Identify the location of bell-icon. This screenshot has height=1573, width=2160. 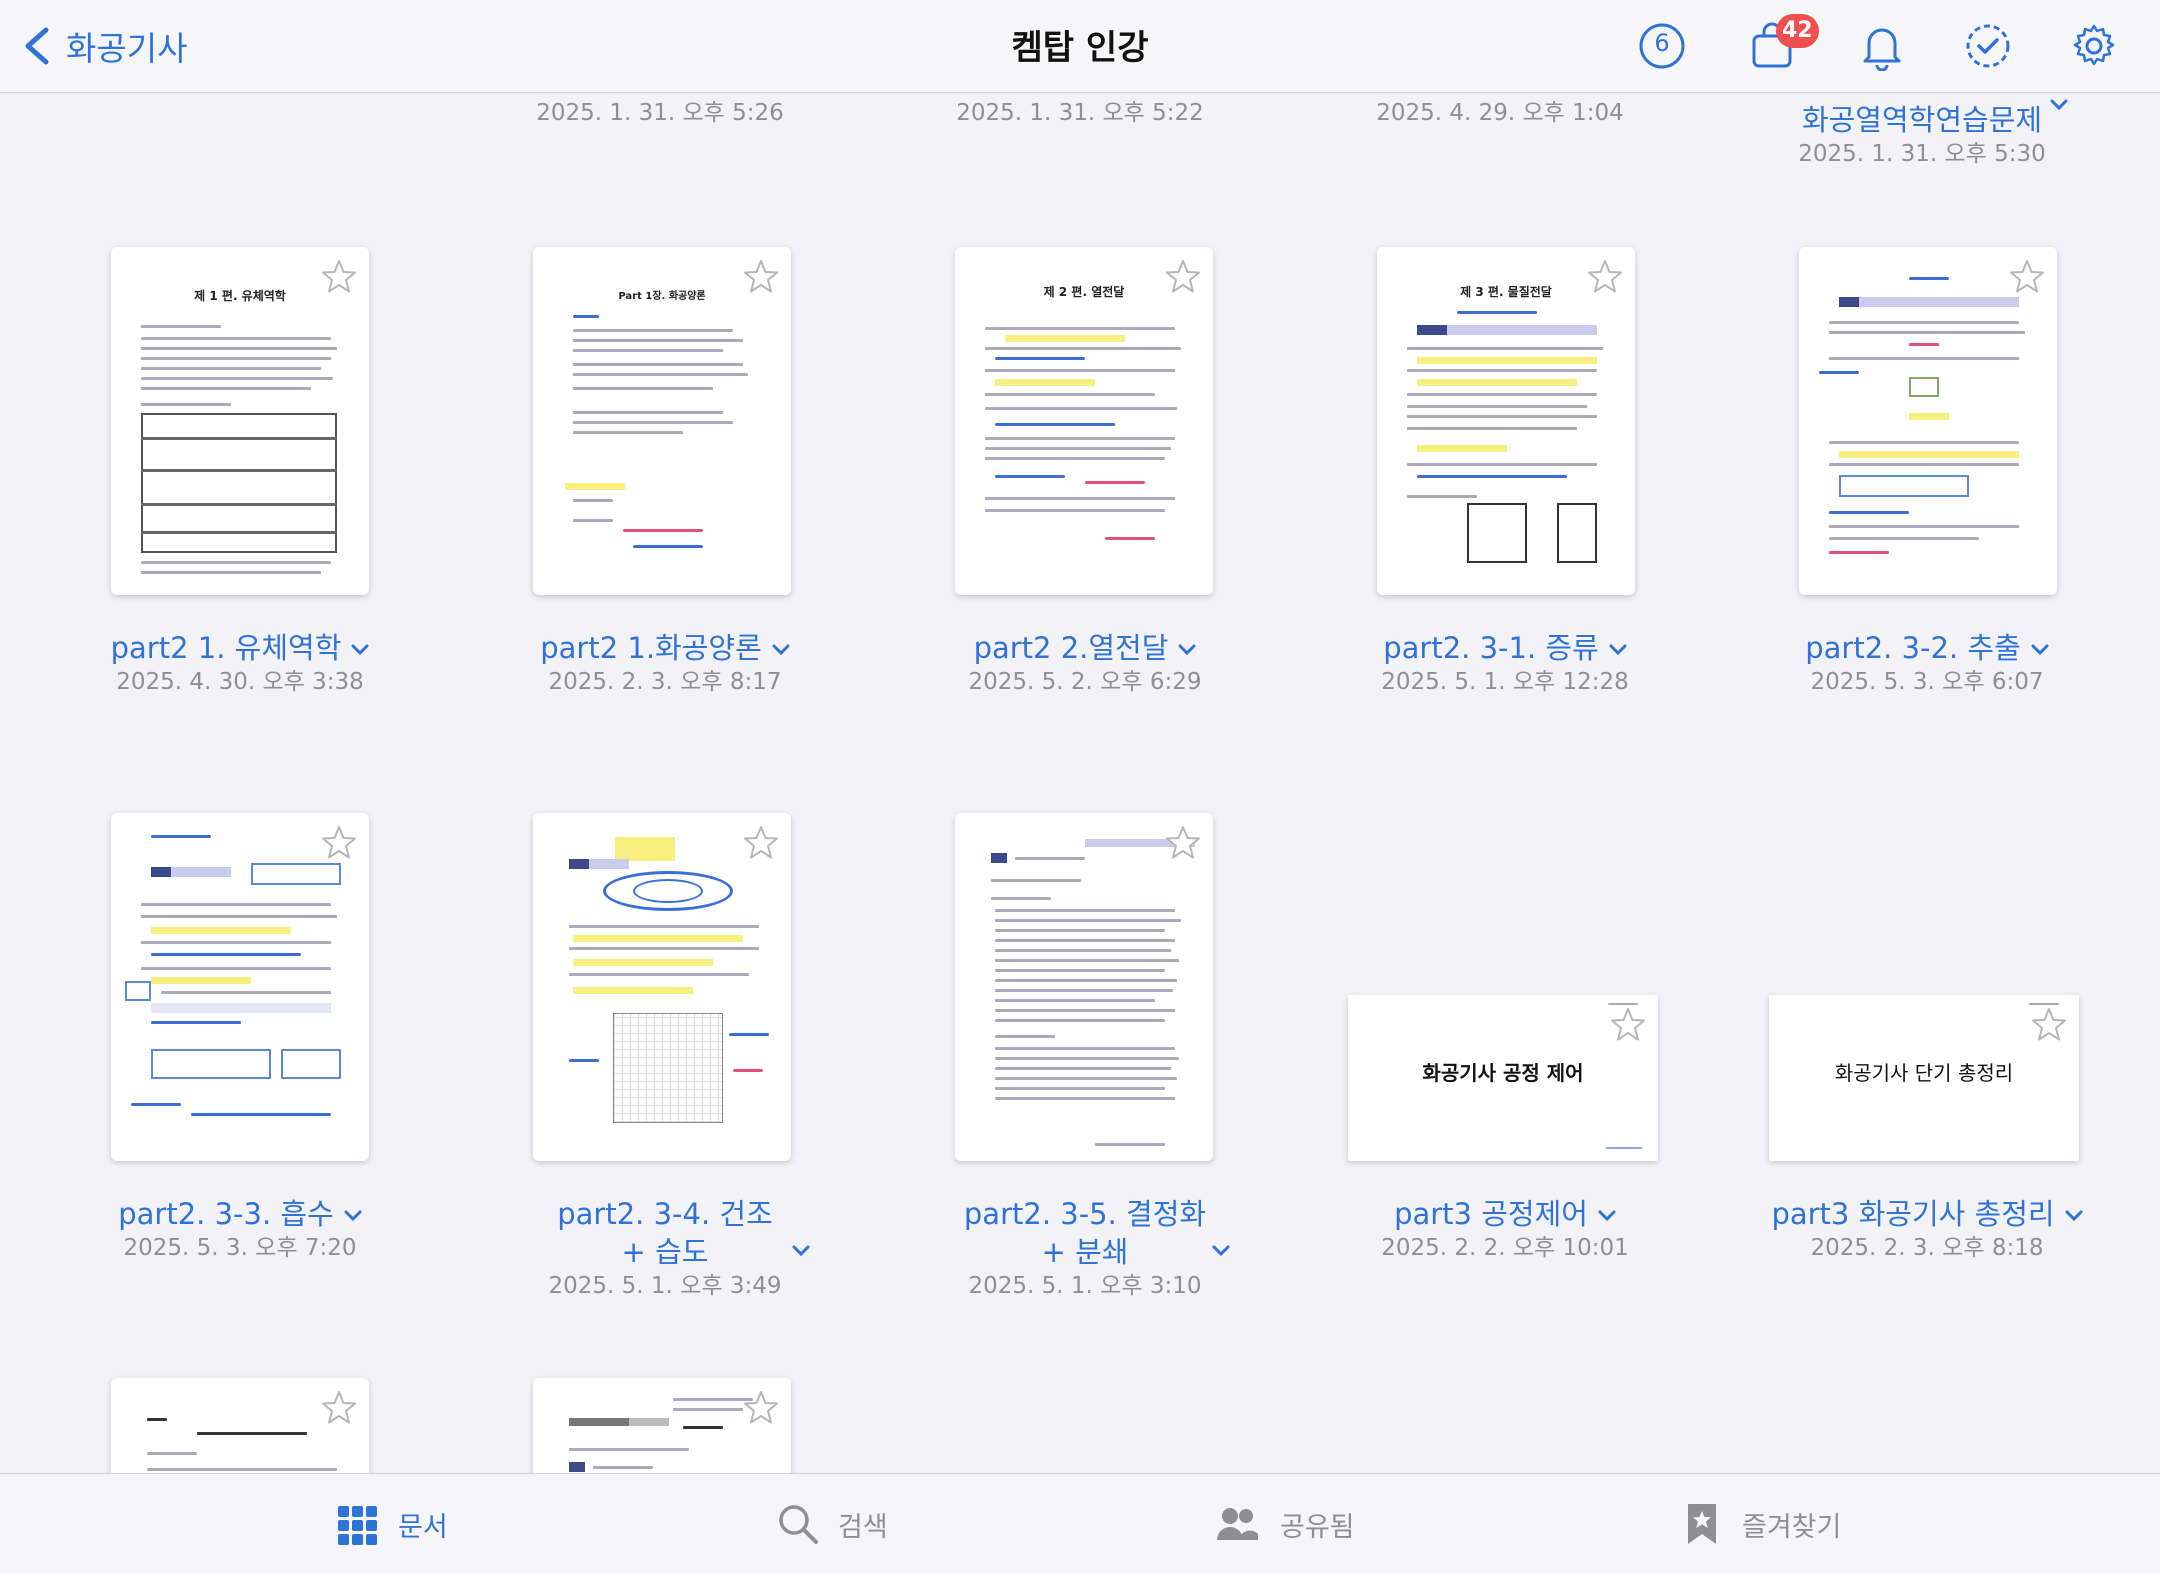
(1882, 49).